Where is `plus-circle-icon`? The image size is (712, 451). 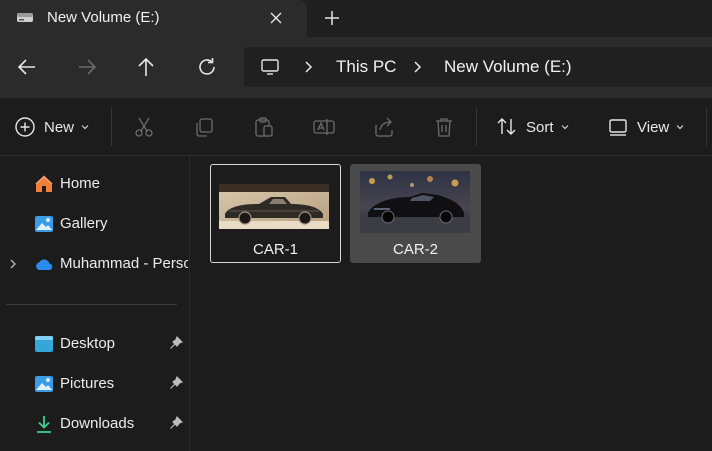 plus-circle-icon is located at coordinates (25, 127).